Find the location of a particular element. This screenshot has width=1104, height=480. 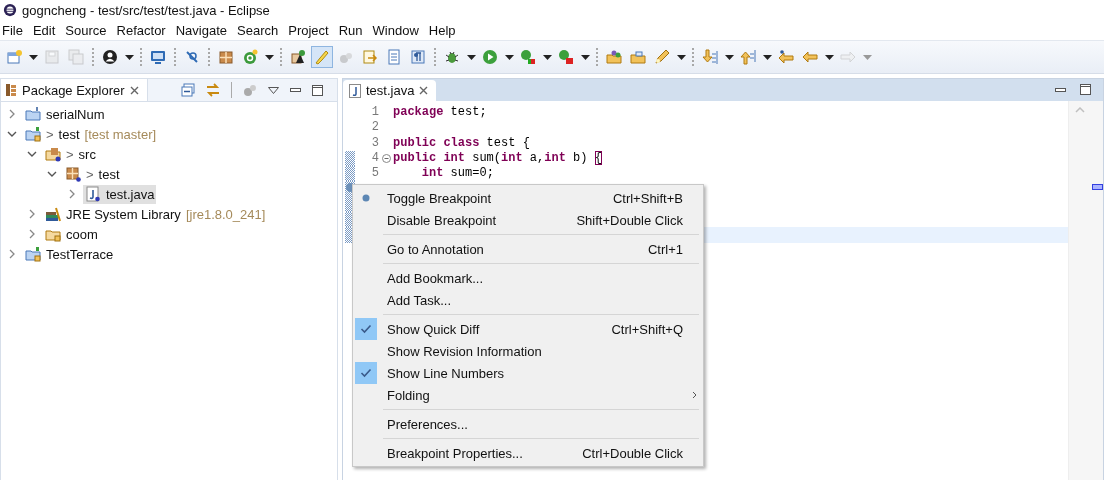

view-tab: Package Explorer is located at coordinates (74, 90).